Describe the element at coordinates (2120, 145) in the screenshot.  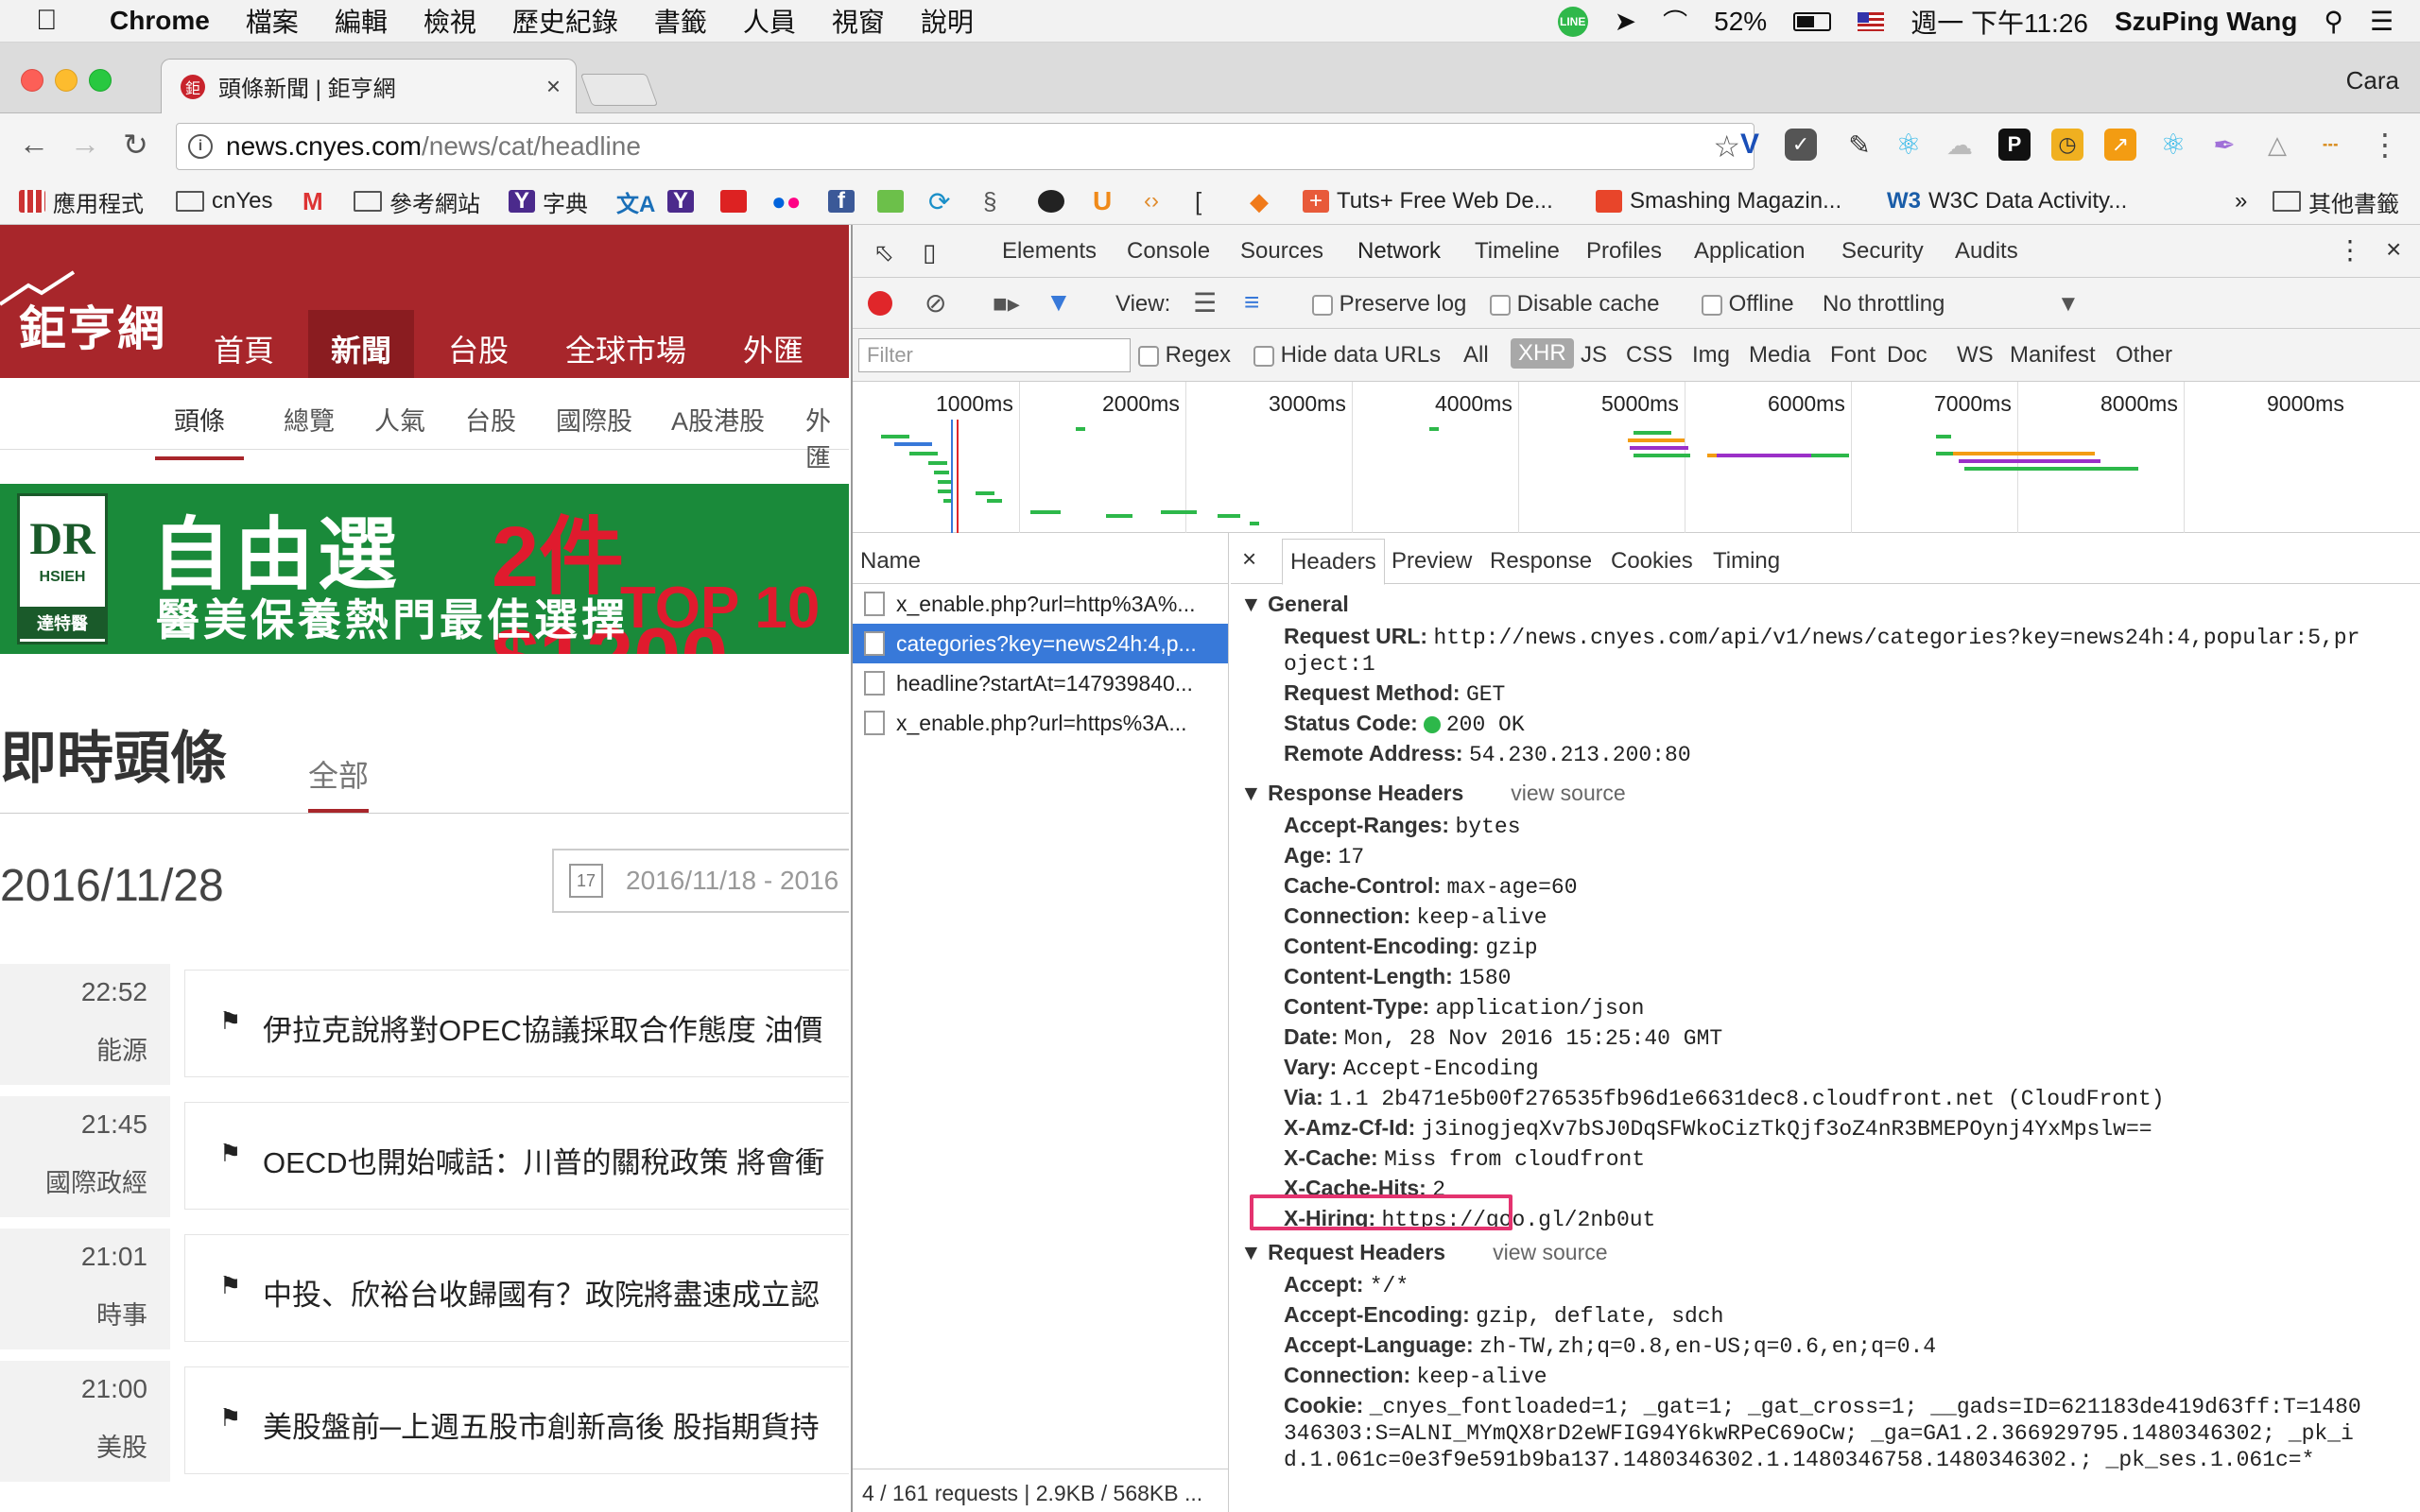
I see `chart-ext-icon: ↗` at that location.